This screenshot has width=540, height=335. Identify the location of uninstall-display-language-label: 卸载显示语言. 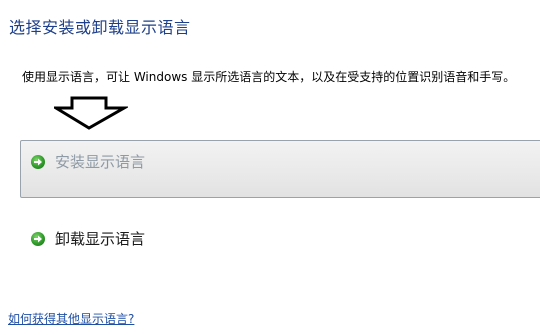
(100, 239).